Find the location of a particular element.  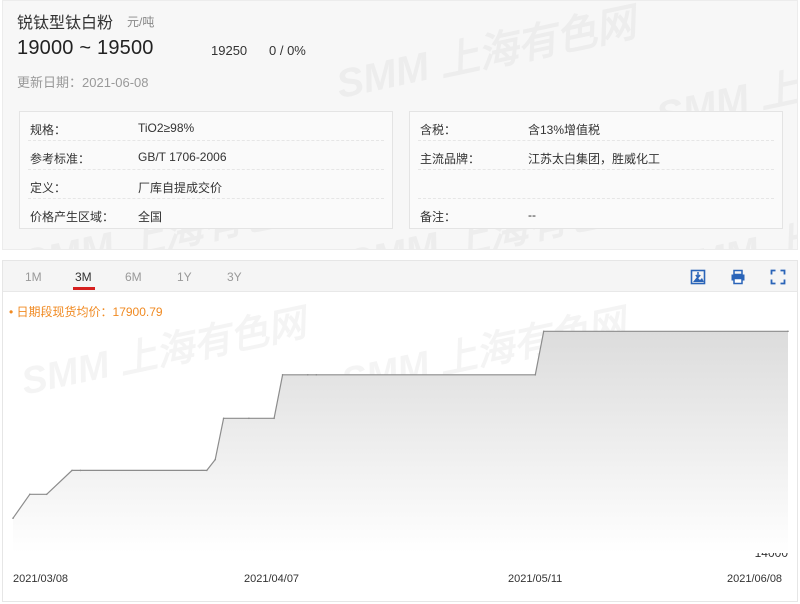

spec-row is located at coordinates (596, 184).